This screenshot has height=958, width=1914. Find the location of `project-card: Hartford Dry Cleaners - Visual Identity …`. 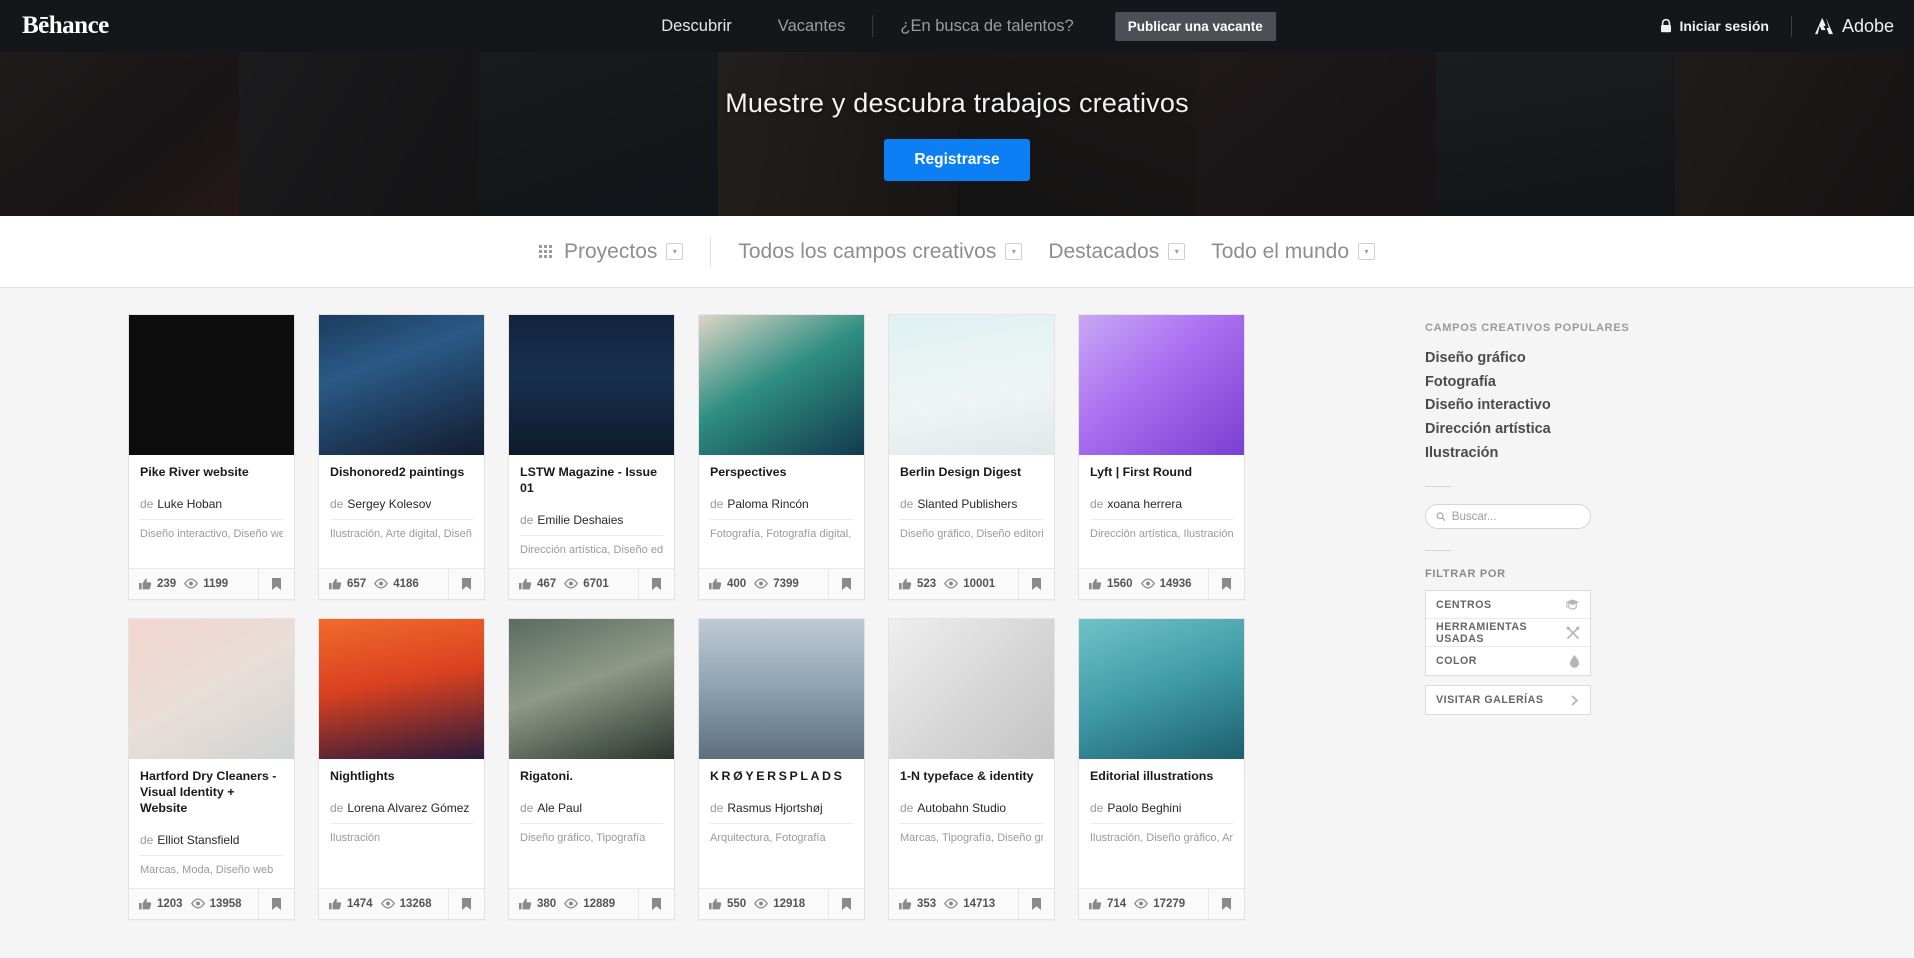

project-card: Hartford Dry Cleaners - Visual Identity … is located at coordinates (211, 768).